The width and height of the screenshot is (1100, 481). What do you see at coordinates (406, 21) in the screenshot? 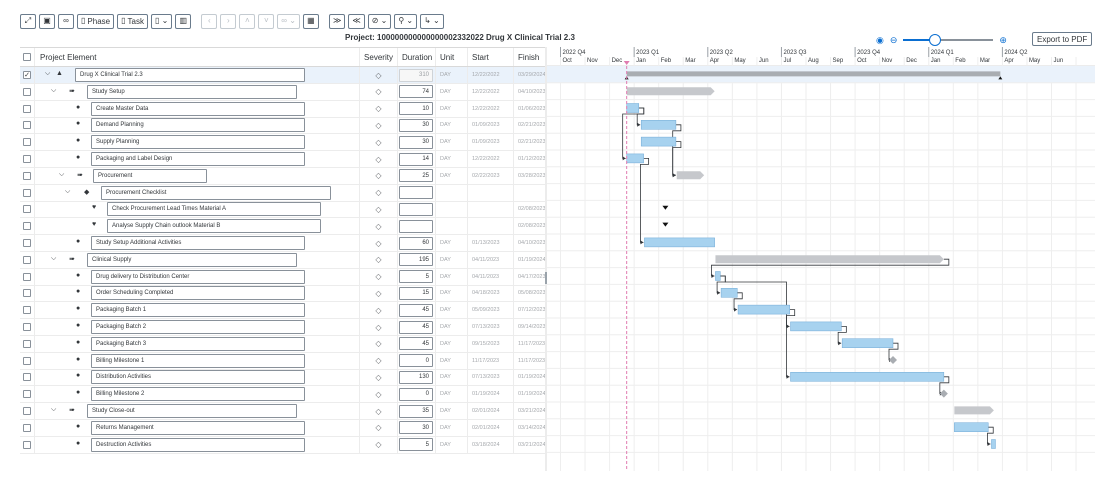
I see `filter-menu-button: ⚲ ⌄` at bounding box center [406, 21].